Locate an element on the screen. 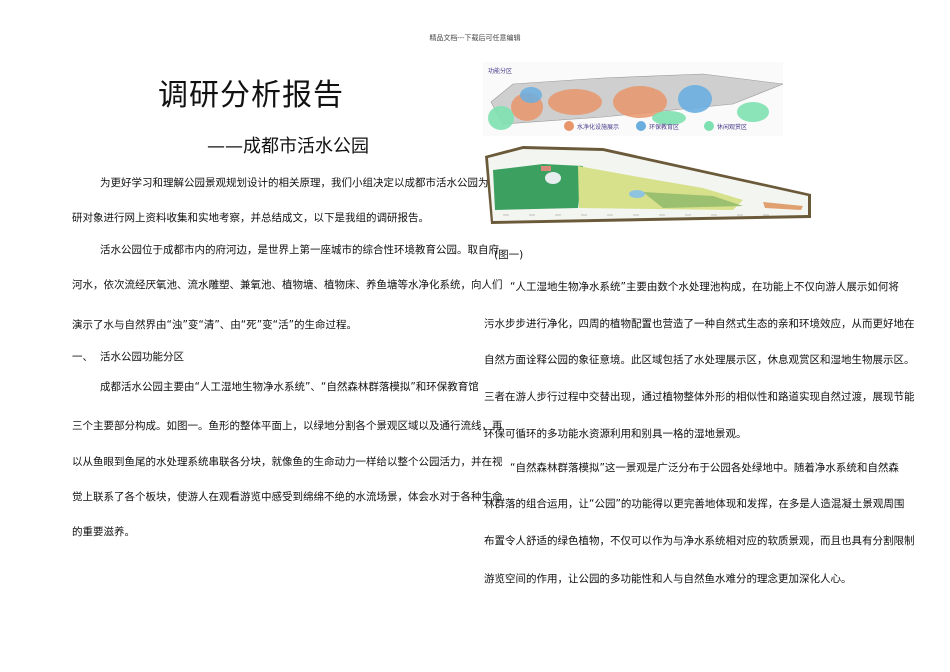 The width and height of the screenshot is (950, 672). legend-label: 水净化设施展示 is located at coordinates (598, 127).